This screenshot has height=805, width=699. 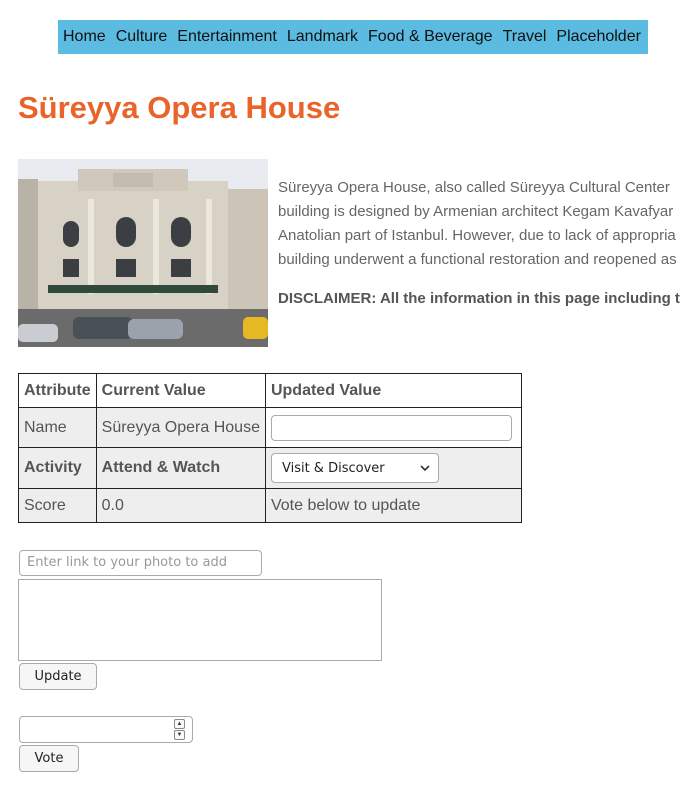 What do you see at coordinates (140, 563) in the screenshot?
I see `photo-link-input: Enter link to your photo to add` at bounding box center [140, 563].